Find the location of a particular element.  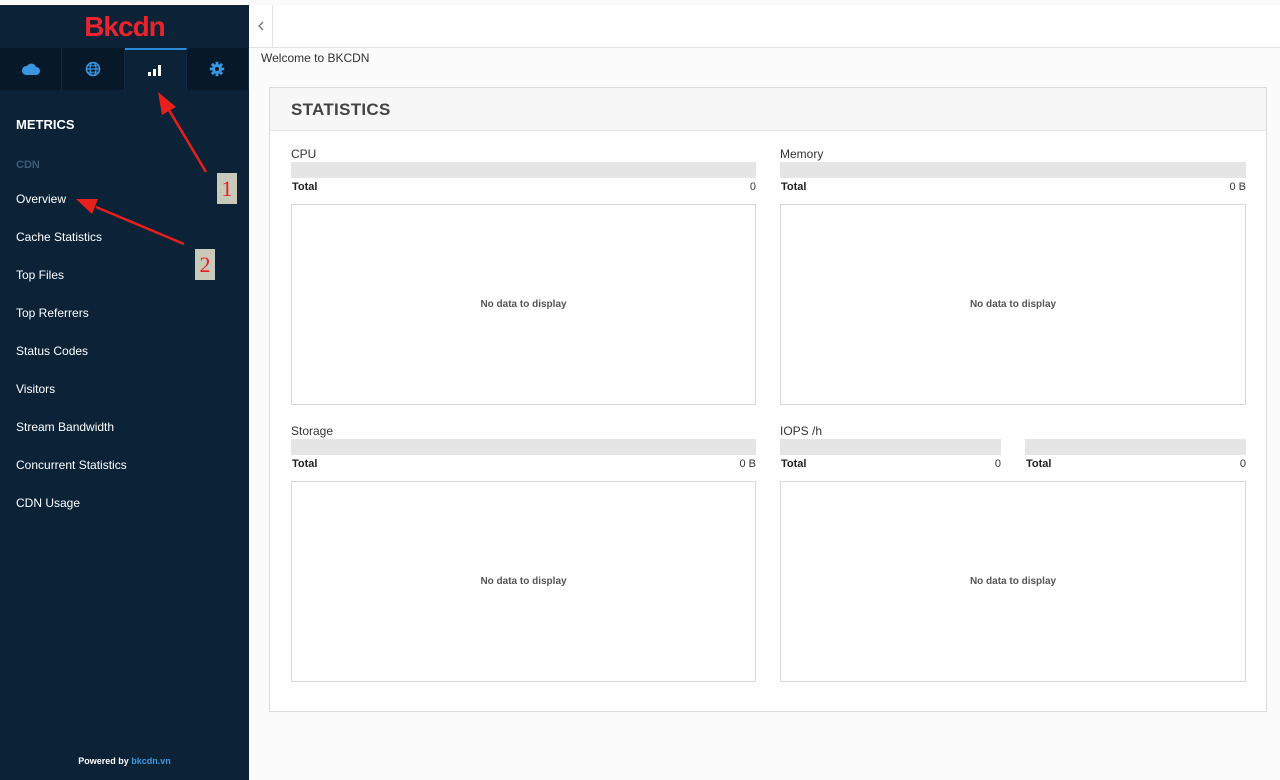

welcome-text: Welcome to BKCDN is located at coordinates (315, 58).